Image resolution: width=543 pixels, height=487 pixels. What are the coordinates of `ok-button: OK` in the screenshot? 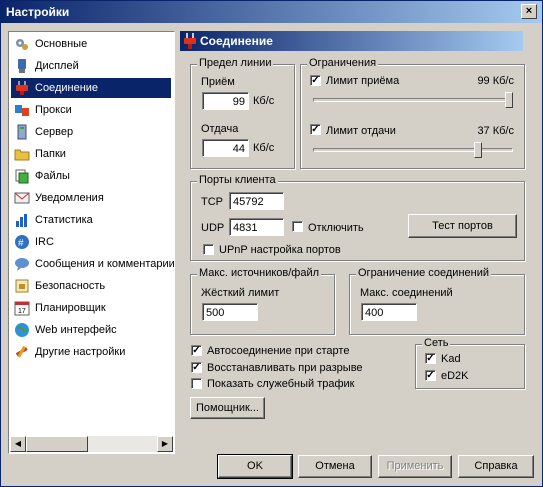 It's located at (255, 466).